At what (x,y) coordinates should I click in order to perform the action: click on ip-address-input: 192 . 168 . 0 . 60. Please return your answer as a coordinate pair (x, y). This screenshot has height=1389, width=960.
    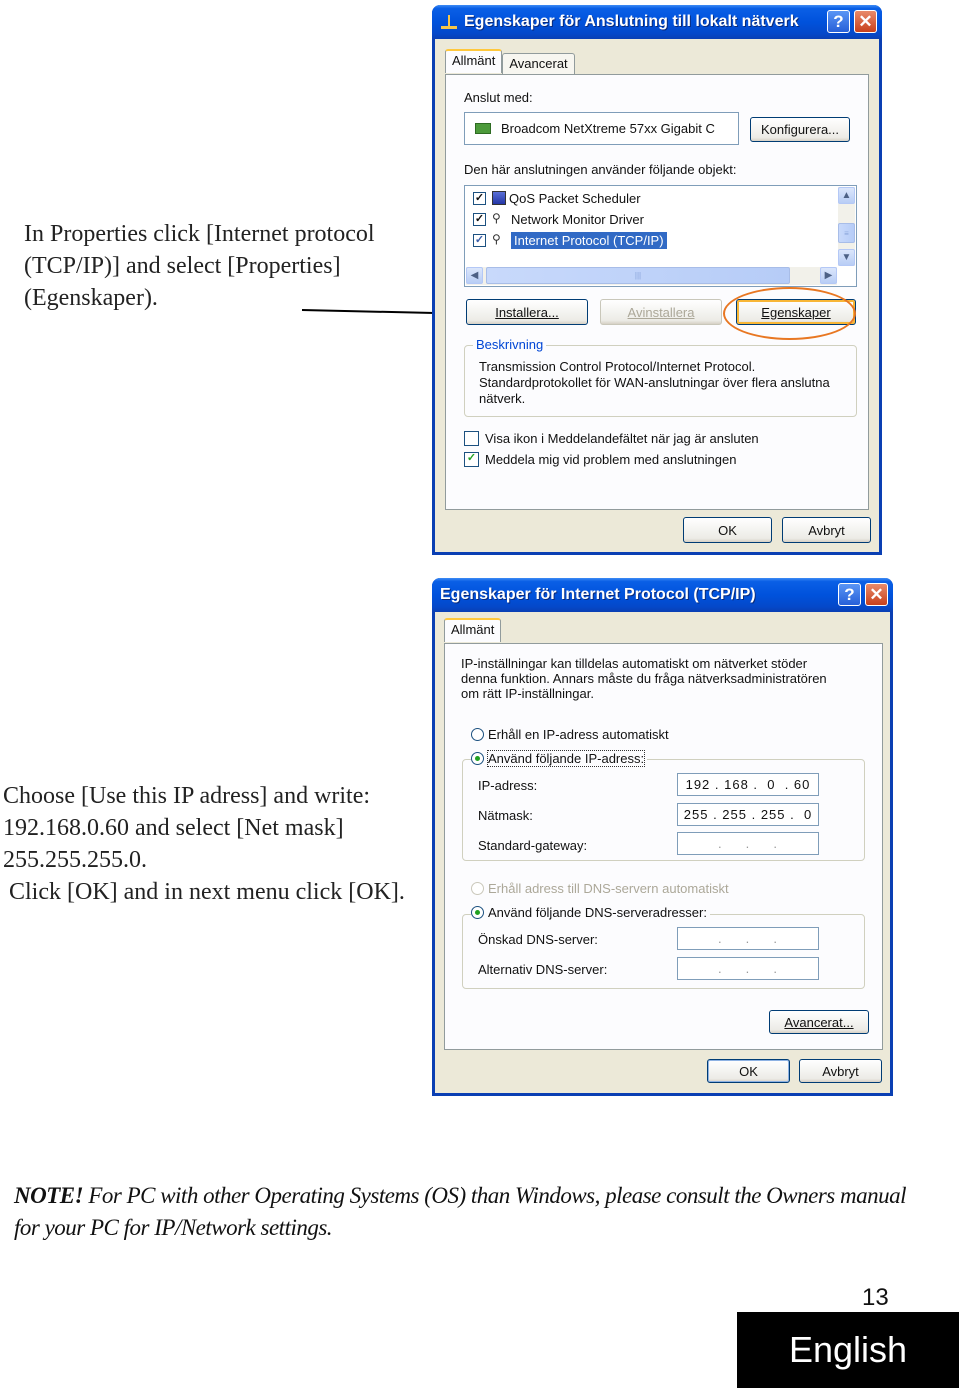
    Looking at the image, I should click on (748, 784).